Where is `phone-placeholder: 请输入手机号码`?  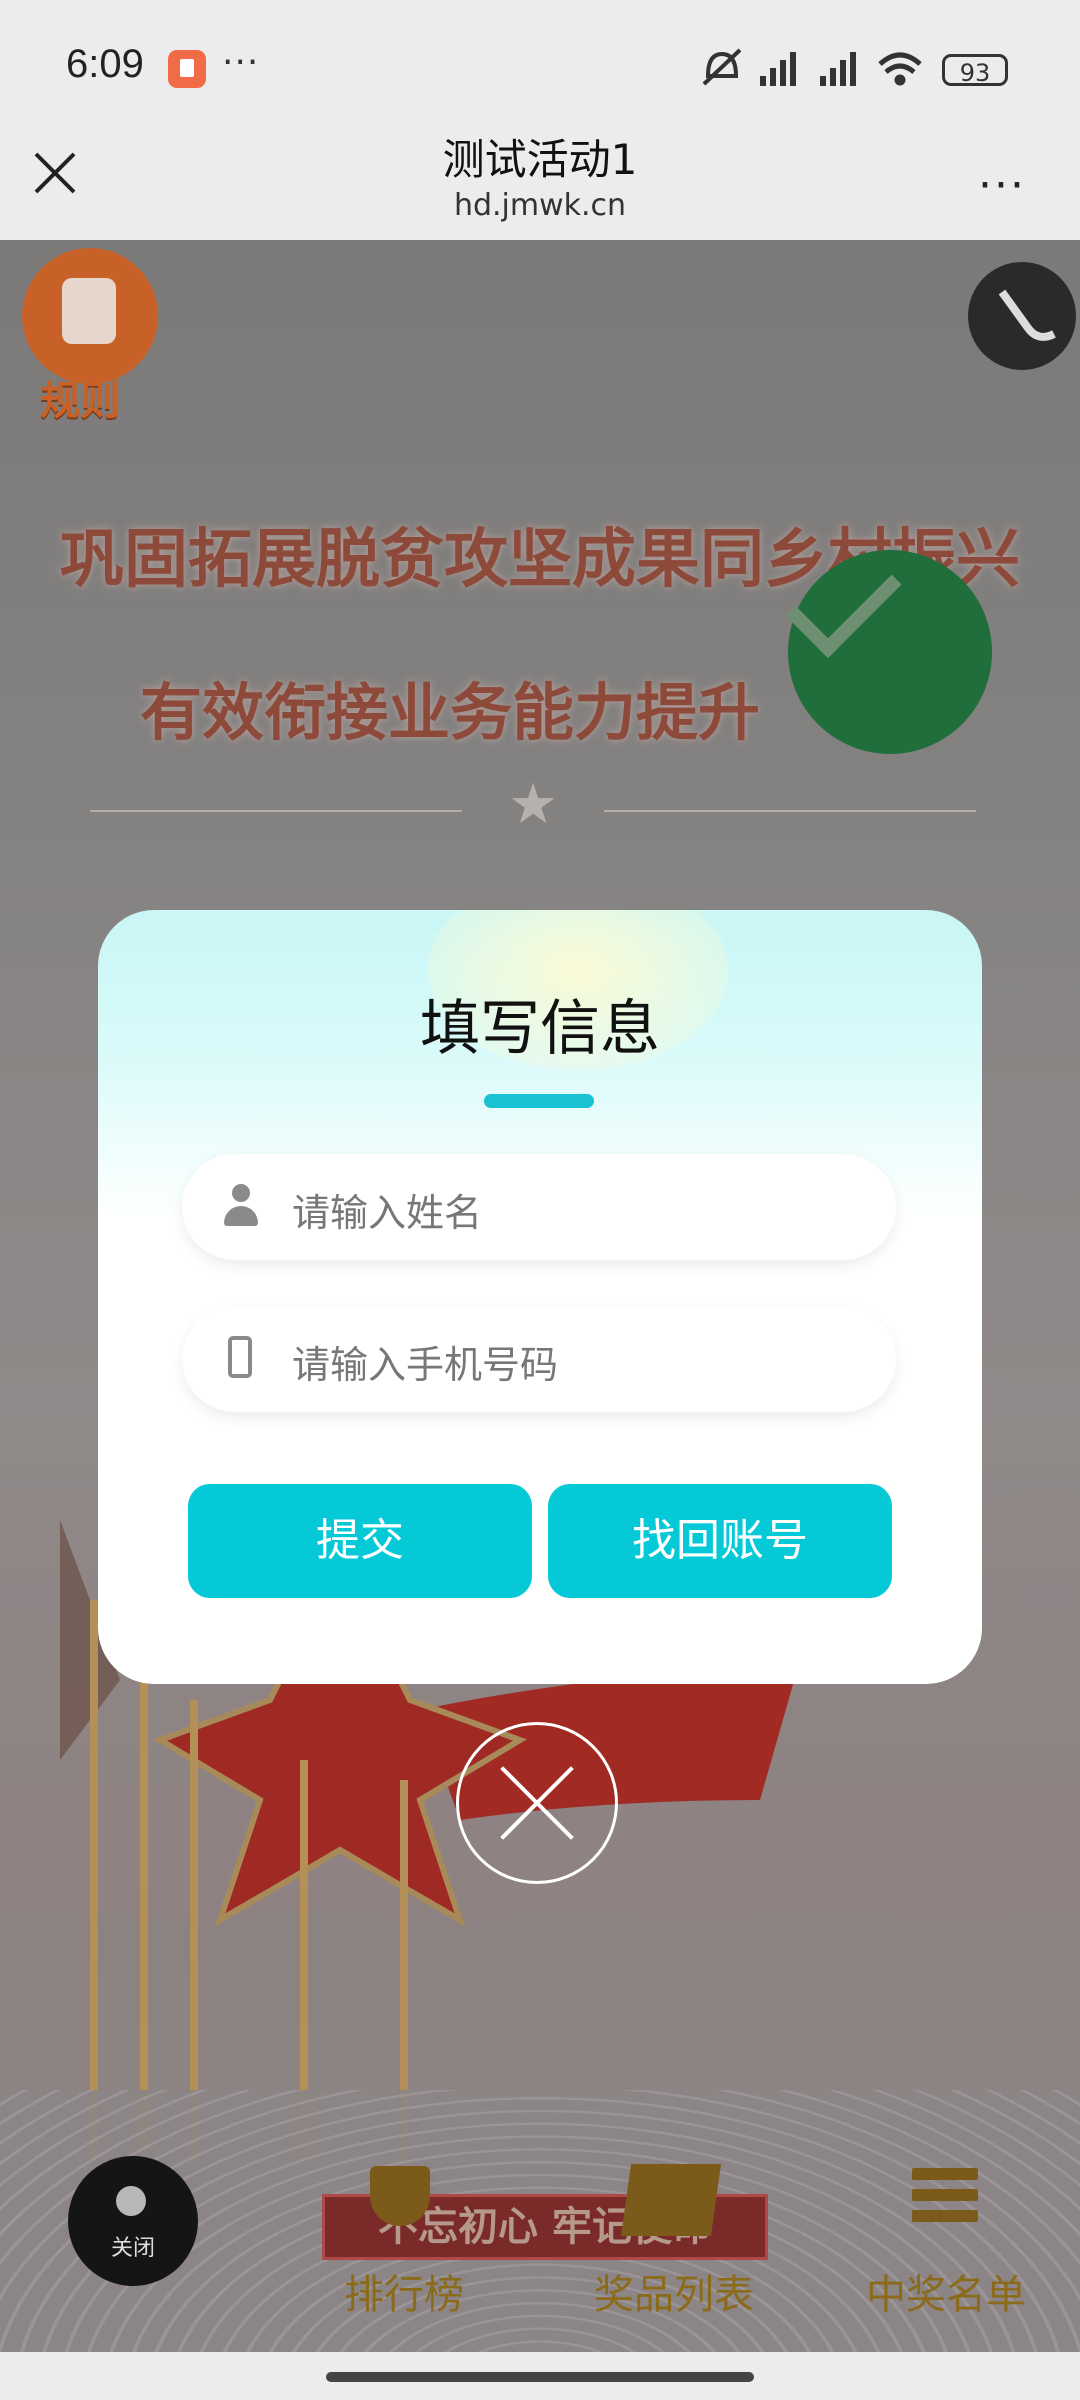
phone-placeholder: 请输入手机号码 is located at coordinates (425, 1365).